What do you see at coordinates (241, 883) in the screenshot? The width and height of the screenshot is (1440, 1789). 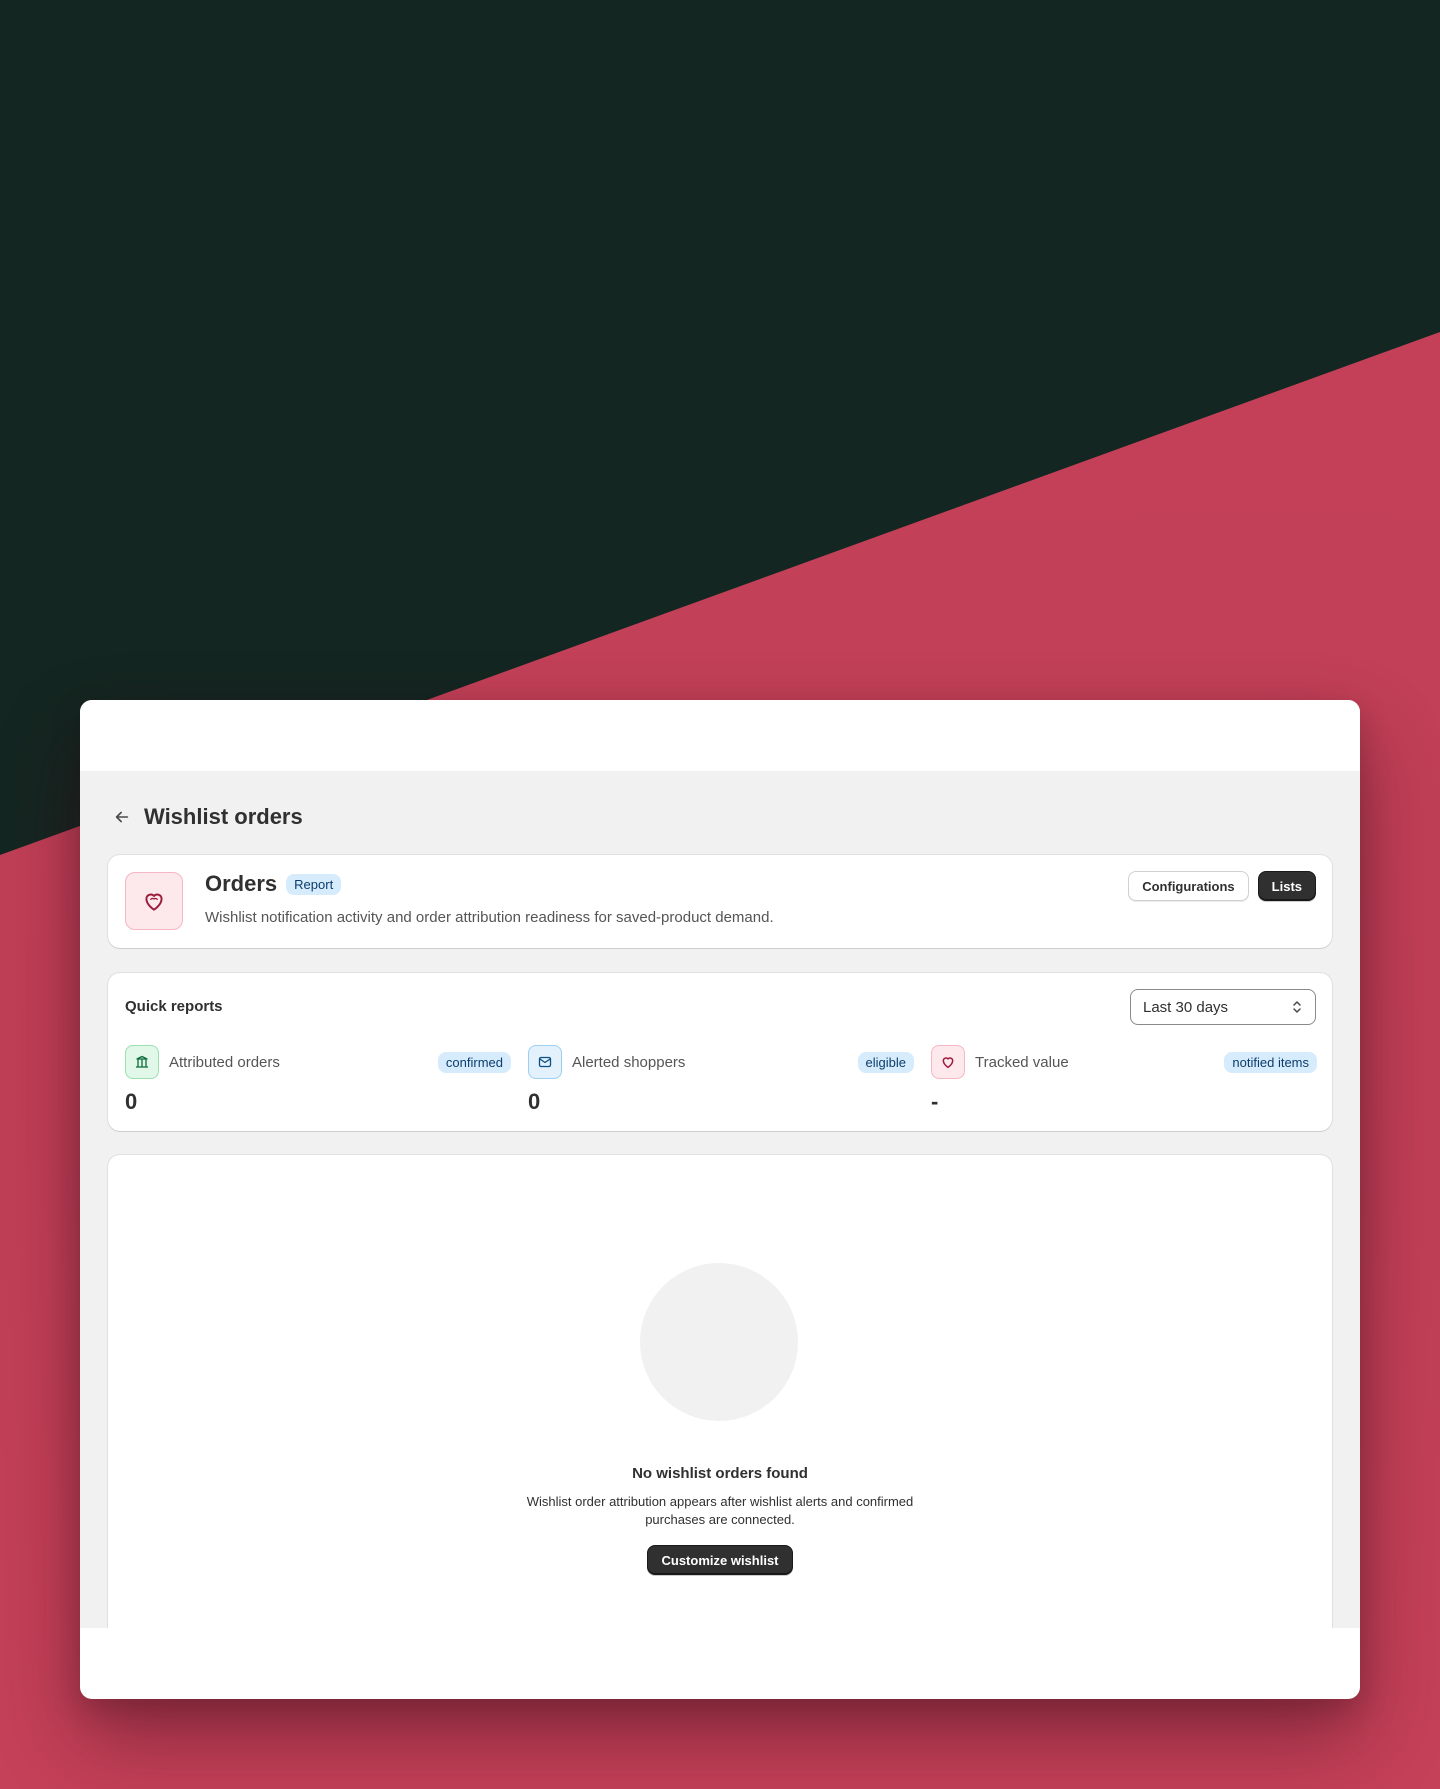 I see `orders-title: Orders` at bounding box center [241, 883].